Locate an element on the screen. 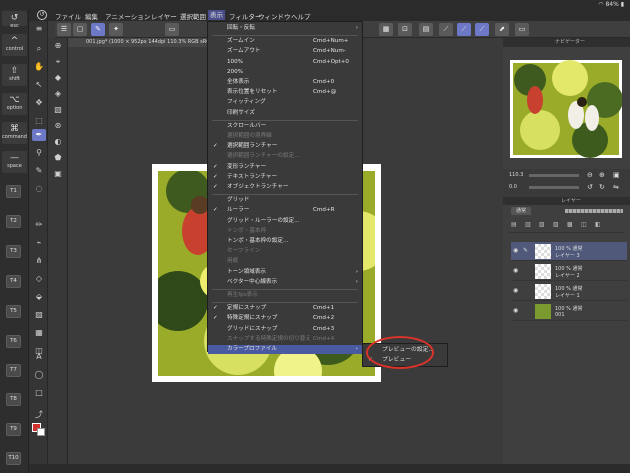 The height and width of the screenshot is (473, 630). view-menu-item: グリッド is located at coordinates (285, 200).